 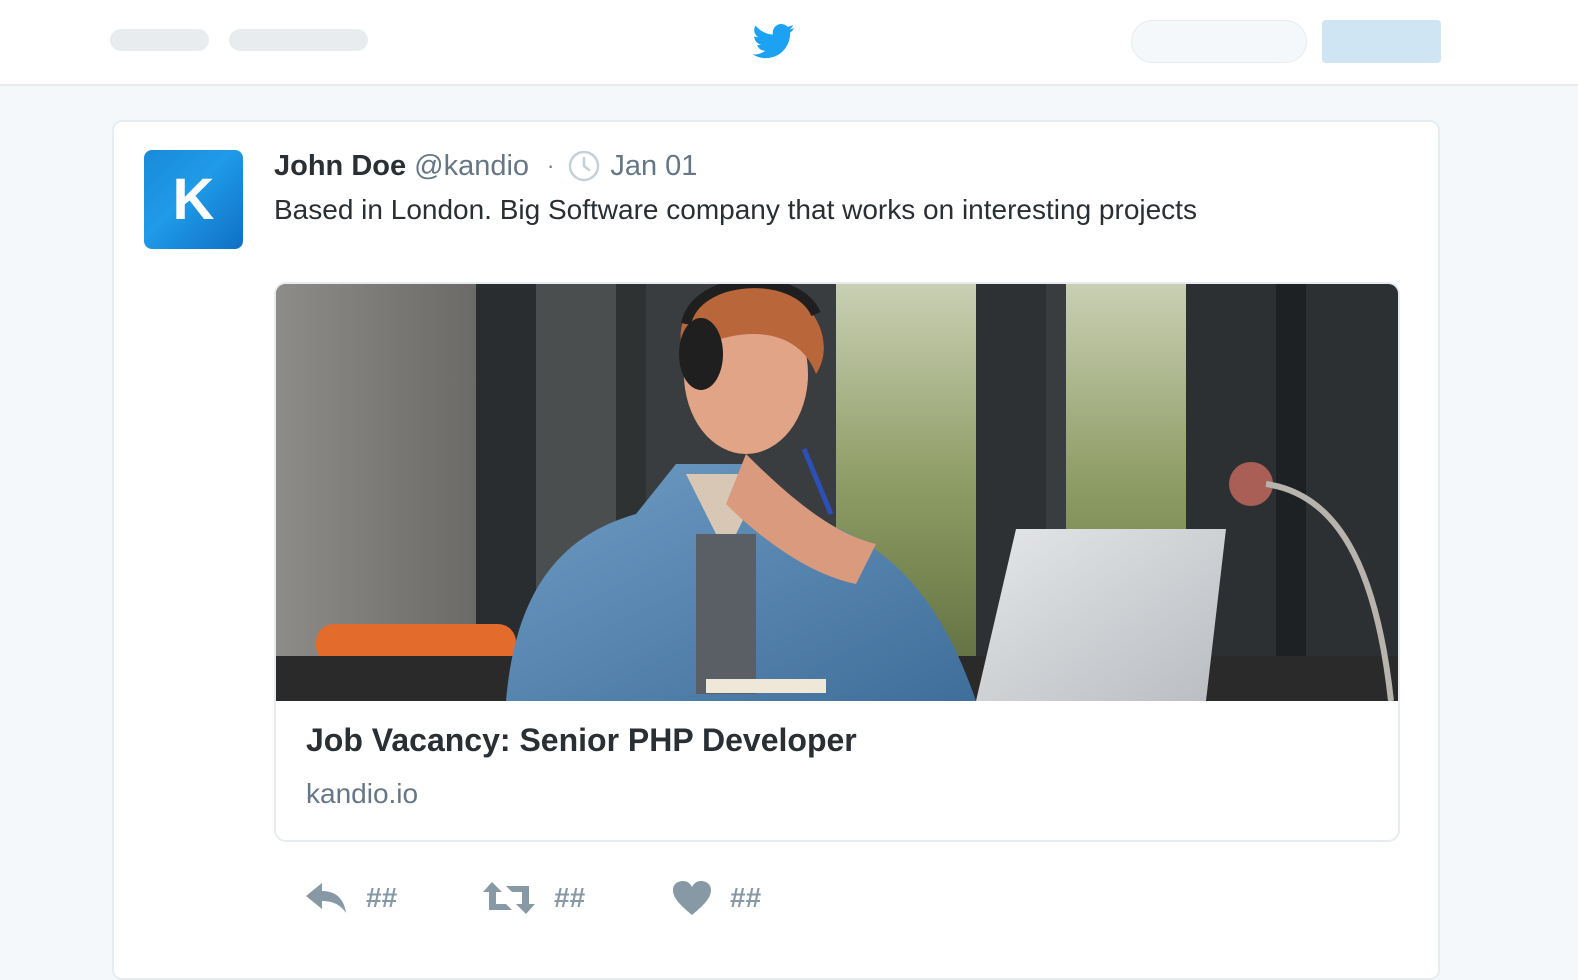 I want to click on link-card-title: Job Vacancy: Senior PHP Developer, so click(x=581, y=740).